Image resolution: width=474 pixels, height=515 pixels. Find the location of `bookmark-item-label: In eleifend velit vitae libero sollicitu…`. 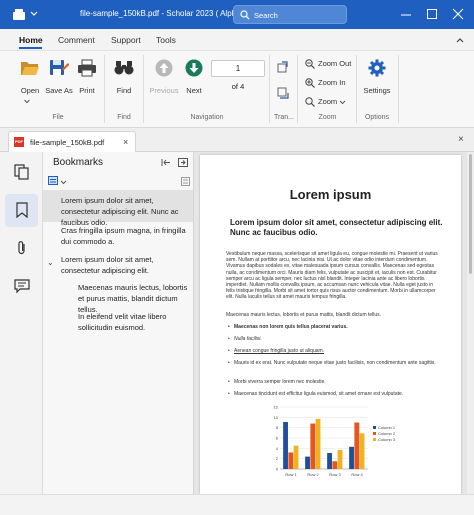

bookmark-item-label: In eleifend velit vitae libero sollicitu… is located at coordinates (122, 322).